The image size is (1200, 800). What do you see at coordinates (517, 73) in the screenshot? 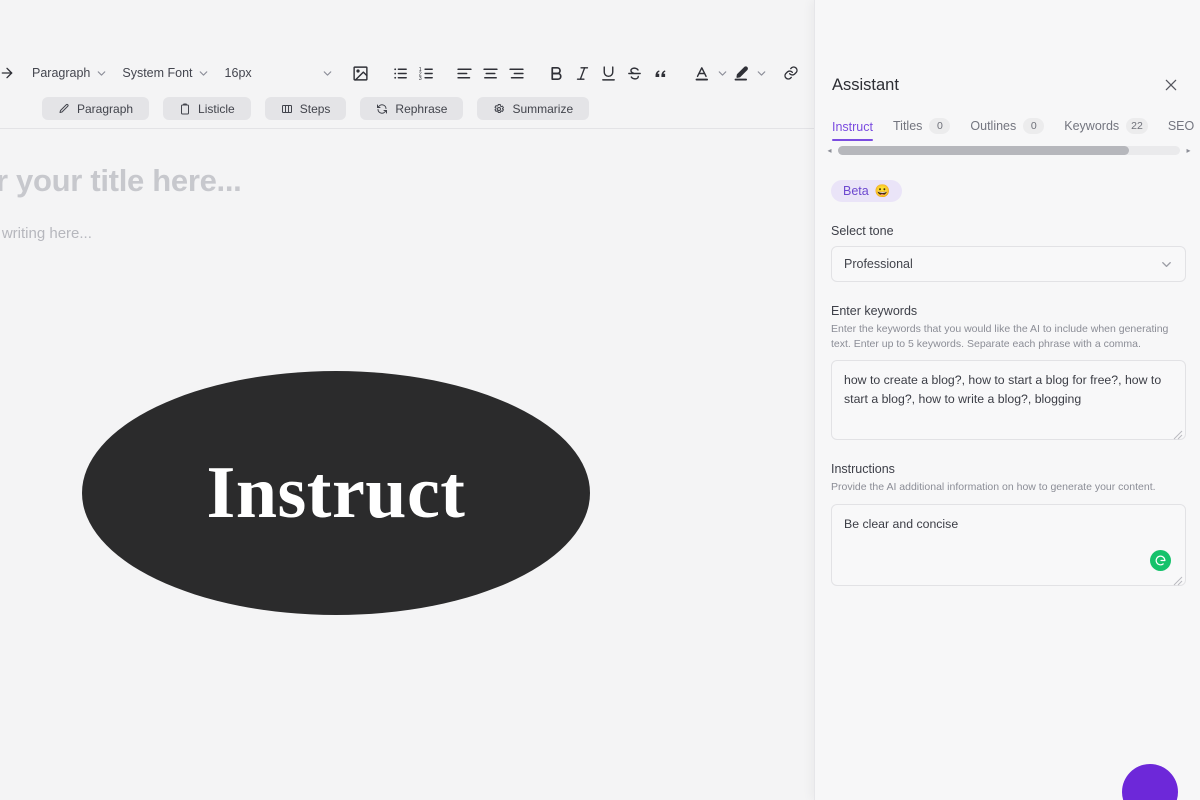
I see `align-right-icon` at bounding box center [517, 73].